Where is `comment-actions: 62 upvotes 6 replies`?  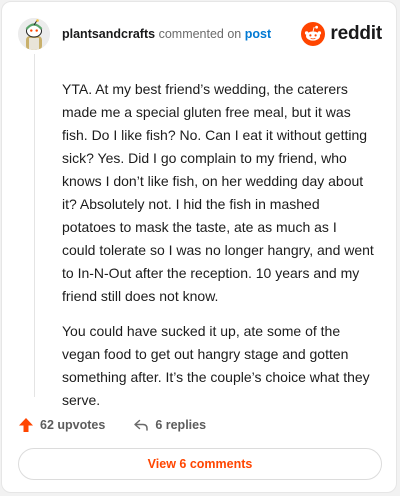 comment-actions: 62 upvotes 6 replies is located at coordinates (112, 425).